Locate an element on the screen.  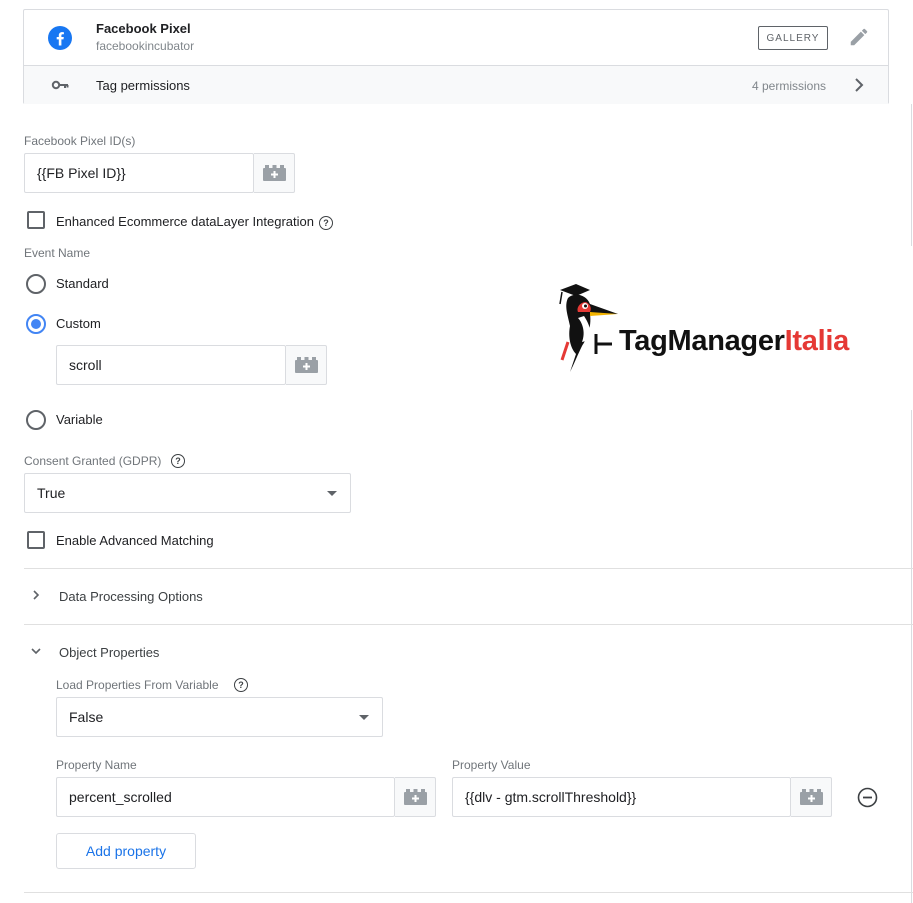
remove-row-icon is located at coordinates (867, 797).